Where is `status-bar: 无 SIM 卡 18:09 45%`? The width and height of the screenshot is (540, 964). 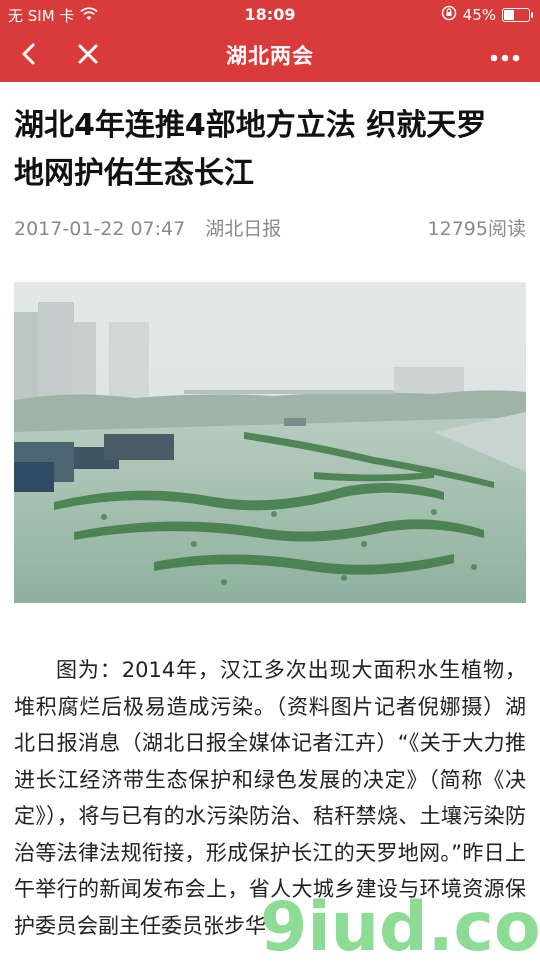 status-bar: 无 SIM 卡 18:09 45% is located at coordinates (270, 15).